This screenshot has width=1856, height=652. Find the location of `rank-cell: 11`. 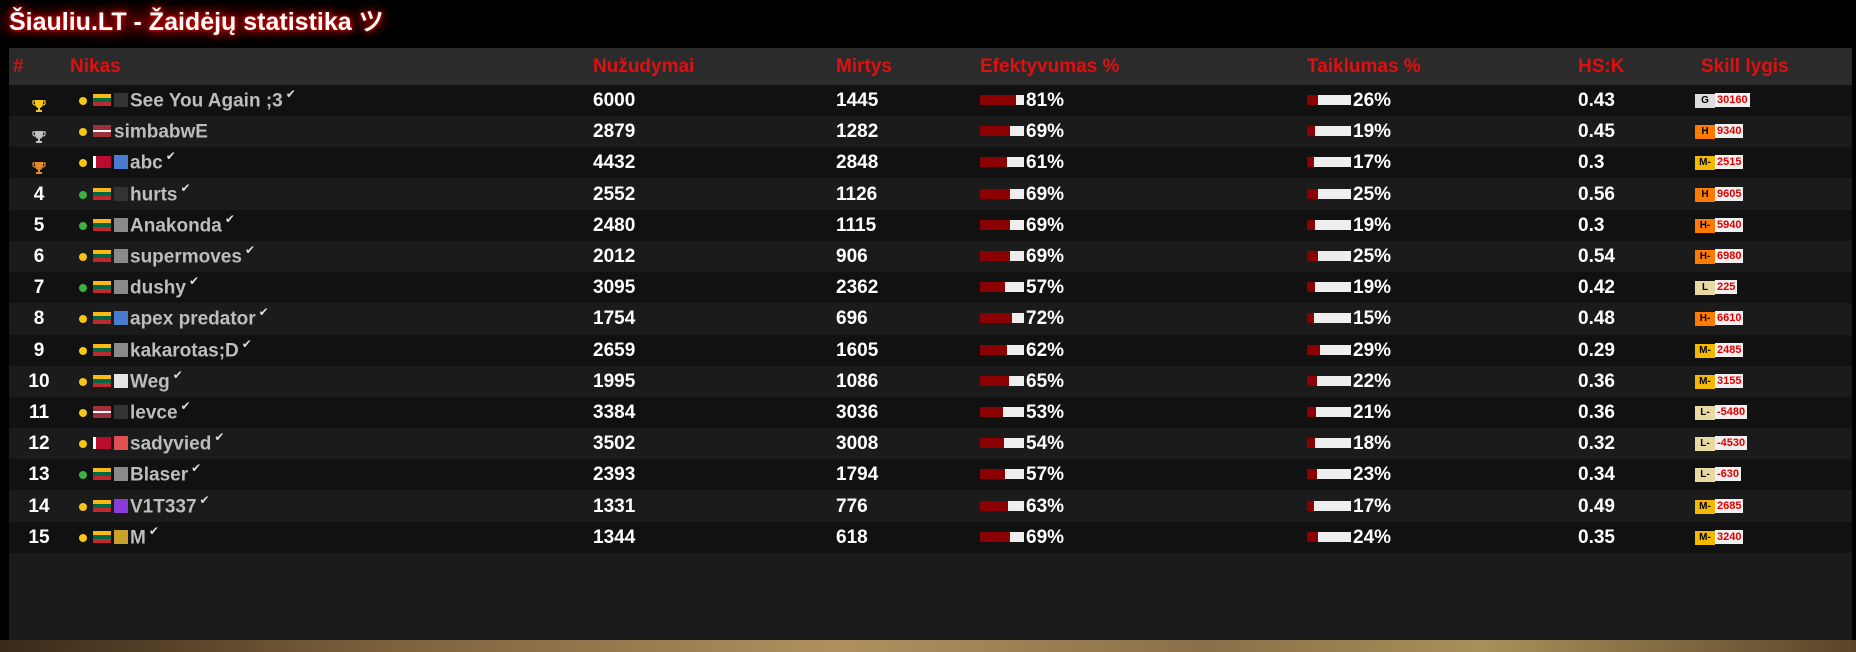

rank-cell: 11 is located at coordinates (39, 412).